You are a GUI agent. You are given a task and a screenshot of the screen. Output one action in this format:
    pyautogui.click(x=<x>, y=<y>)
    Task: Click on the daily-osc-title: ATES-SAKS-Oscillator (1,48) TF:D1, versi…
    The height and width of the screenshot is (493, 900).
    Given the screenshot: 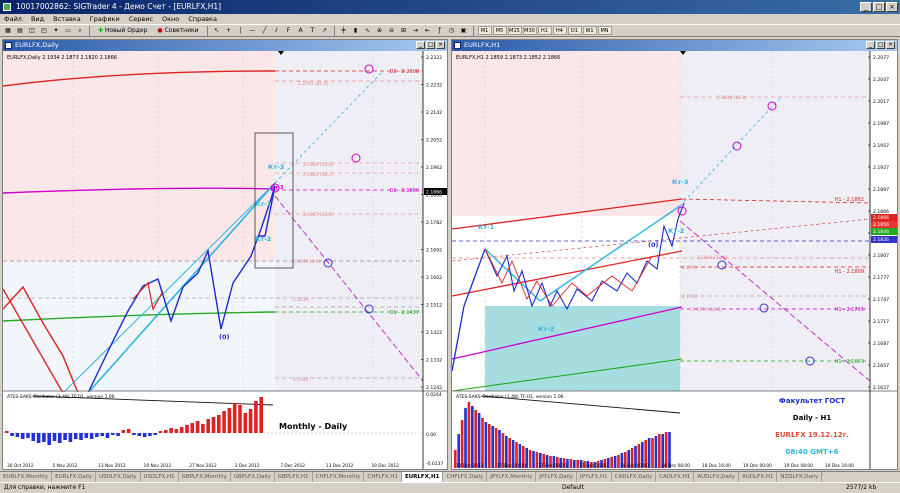 What is the action you would take?
    pyautogui.click(x=61, y=397)
    